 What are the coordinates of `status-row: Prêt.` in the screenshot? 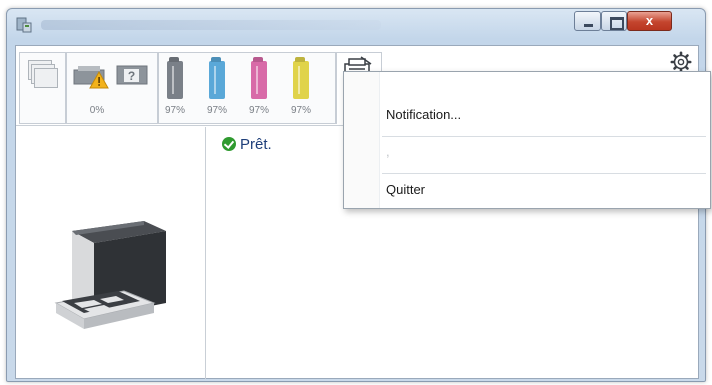 It's located at (247, 144).